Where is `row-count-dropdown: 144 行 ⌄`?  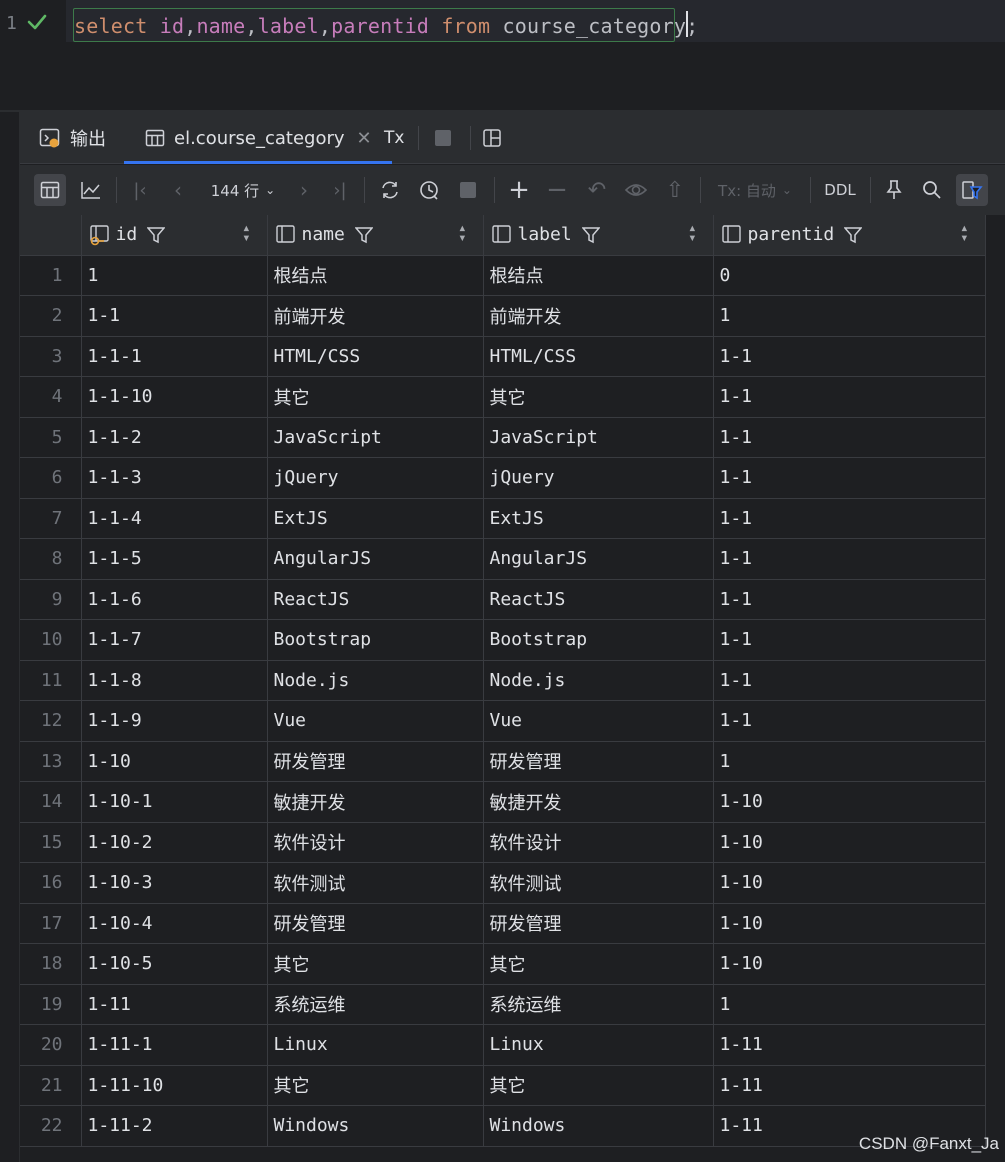
row-count-dropdown: 144 行 ⌄ is located at coordinates (243, 190).